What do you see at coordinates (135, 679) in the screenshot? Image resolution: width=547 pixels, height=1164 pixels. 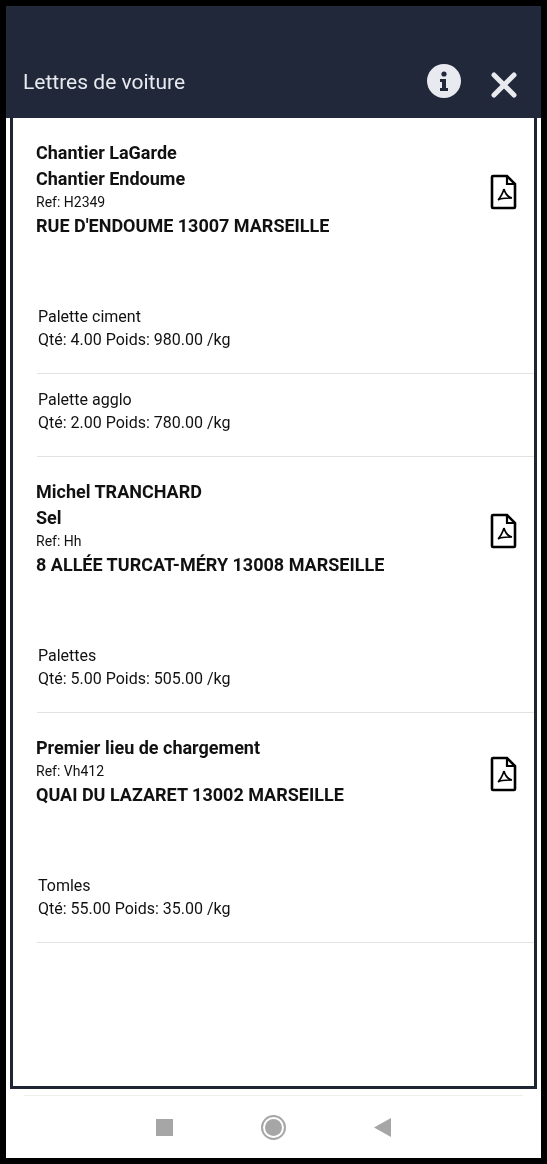 I see `item-details: Qté: 5.00 Poids: 505.00 /kg` at bounding box center [135, 679].